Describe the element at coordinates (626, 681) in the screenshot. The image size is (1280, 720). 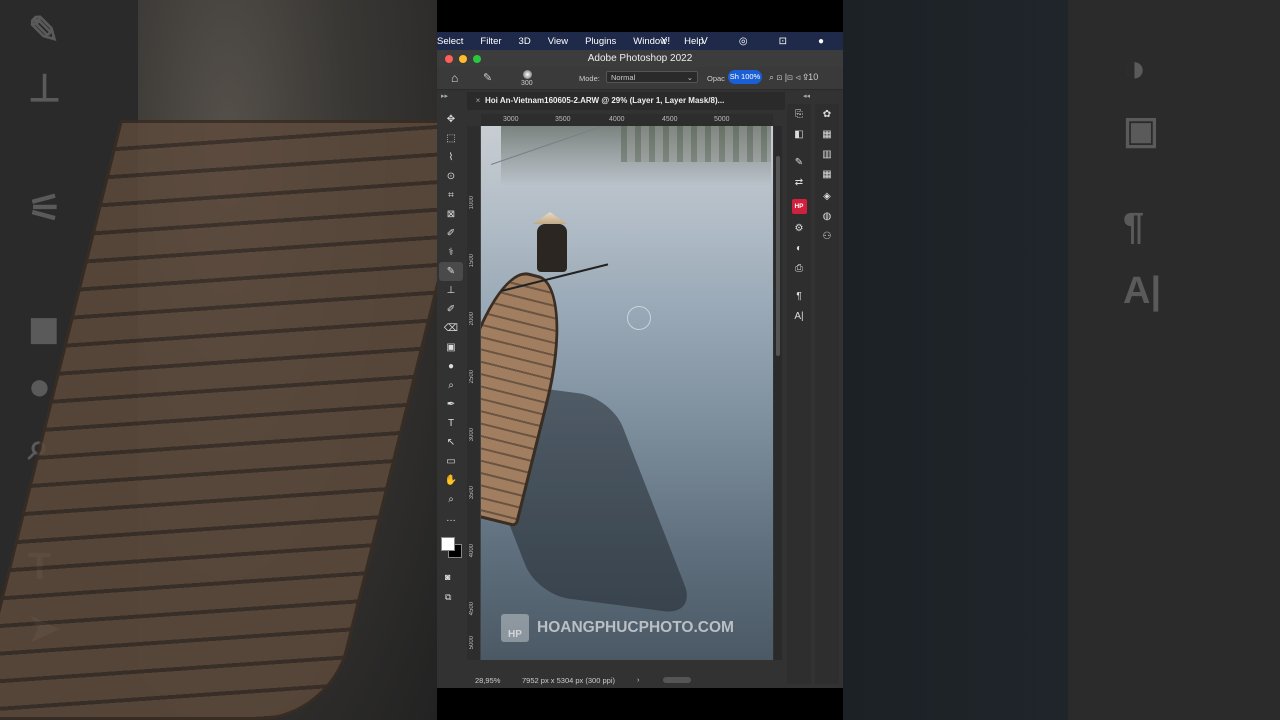
I see `status-bar: 28,95% 7952 px x 5304 px (300 ppi) ›` at that location.